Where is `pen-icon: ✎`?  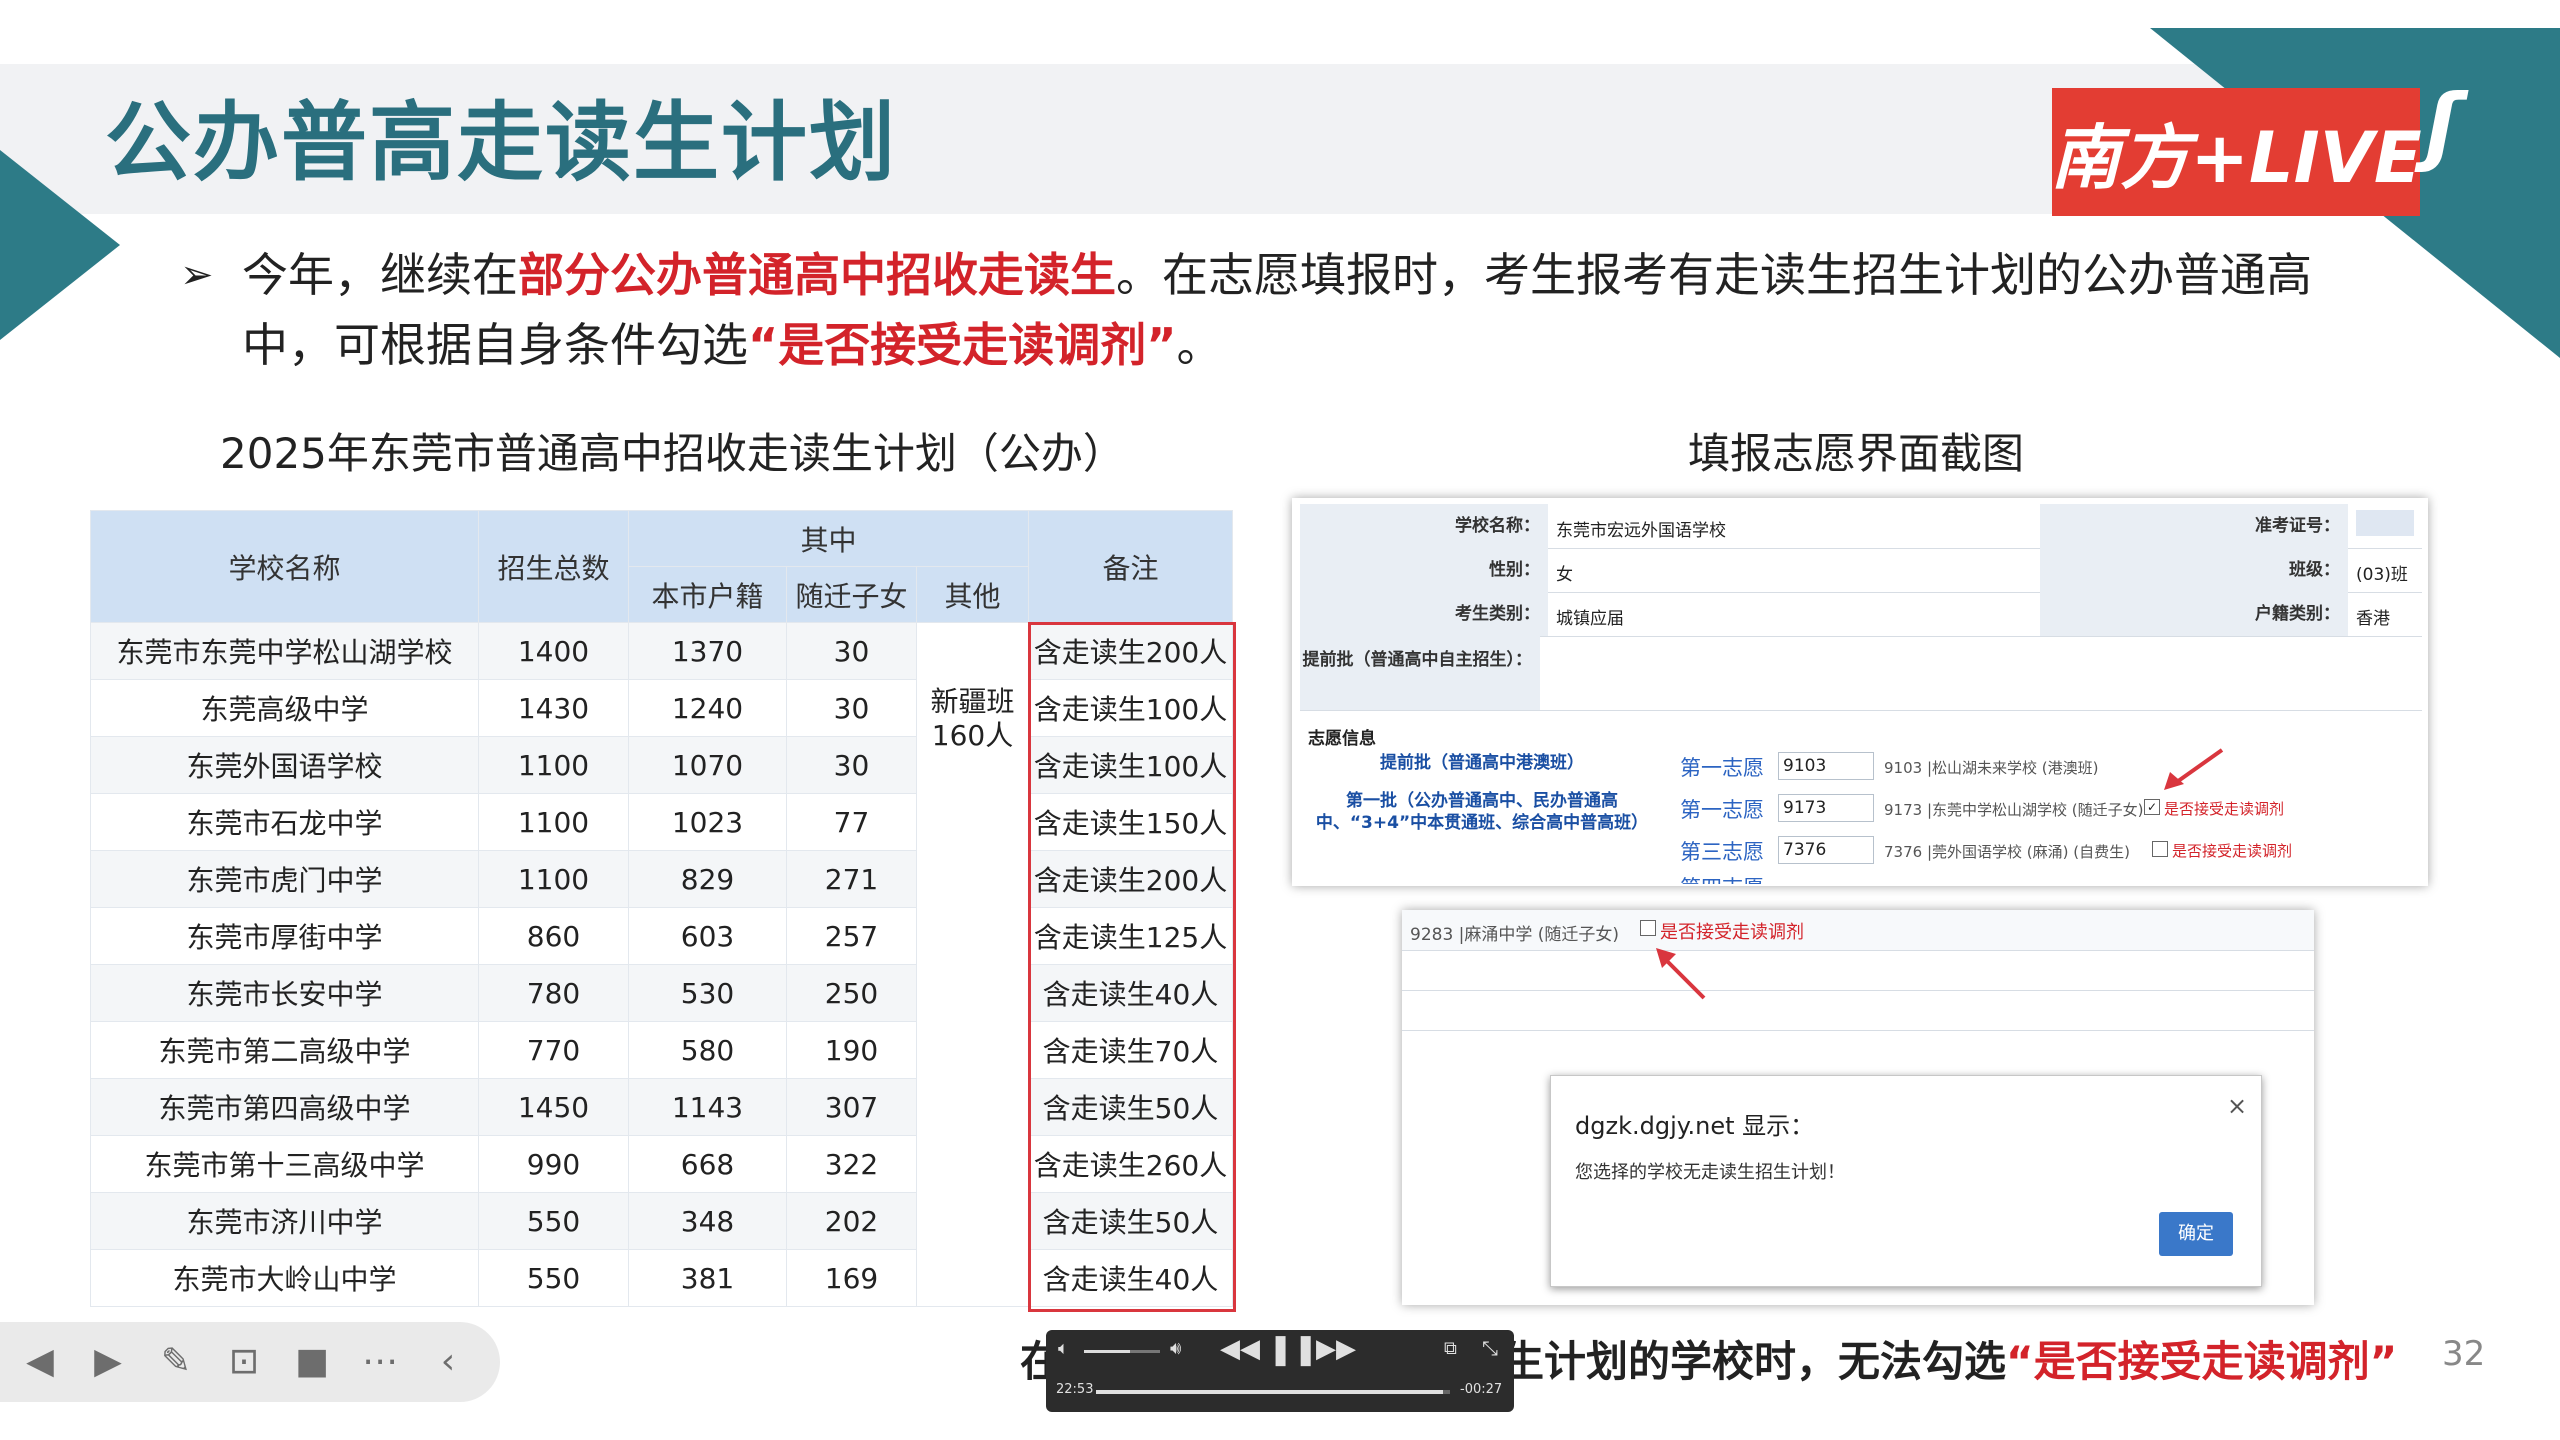
pen-icon: ✎ is located at coordinates (176, 1362).